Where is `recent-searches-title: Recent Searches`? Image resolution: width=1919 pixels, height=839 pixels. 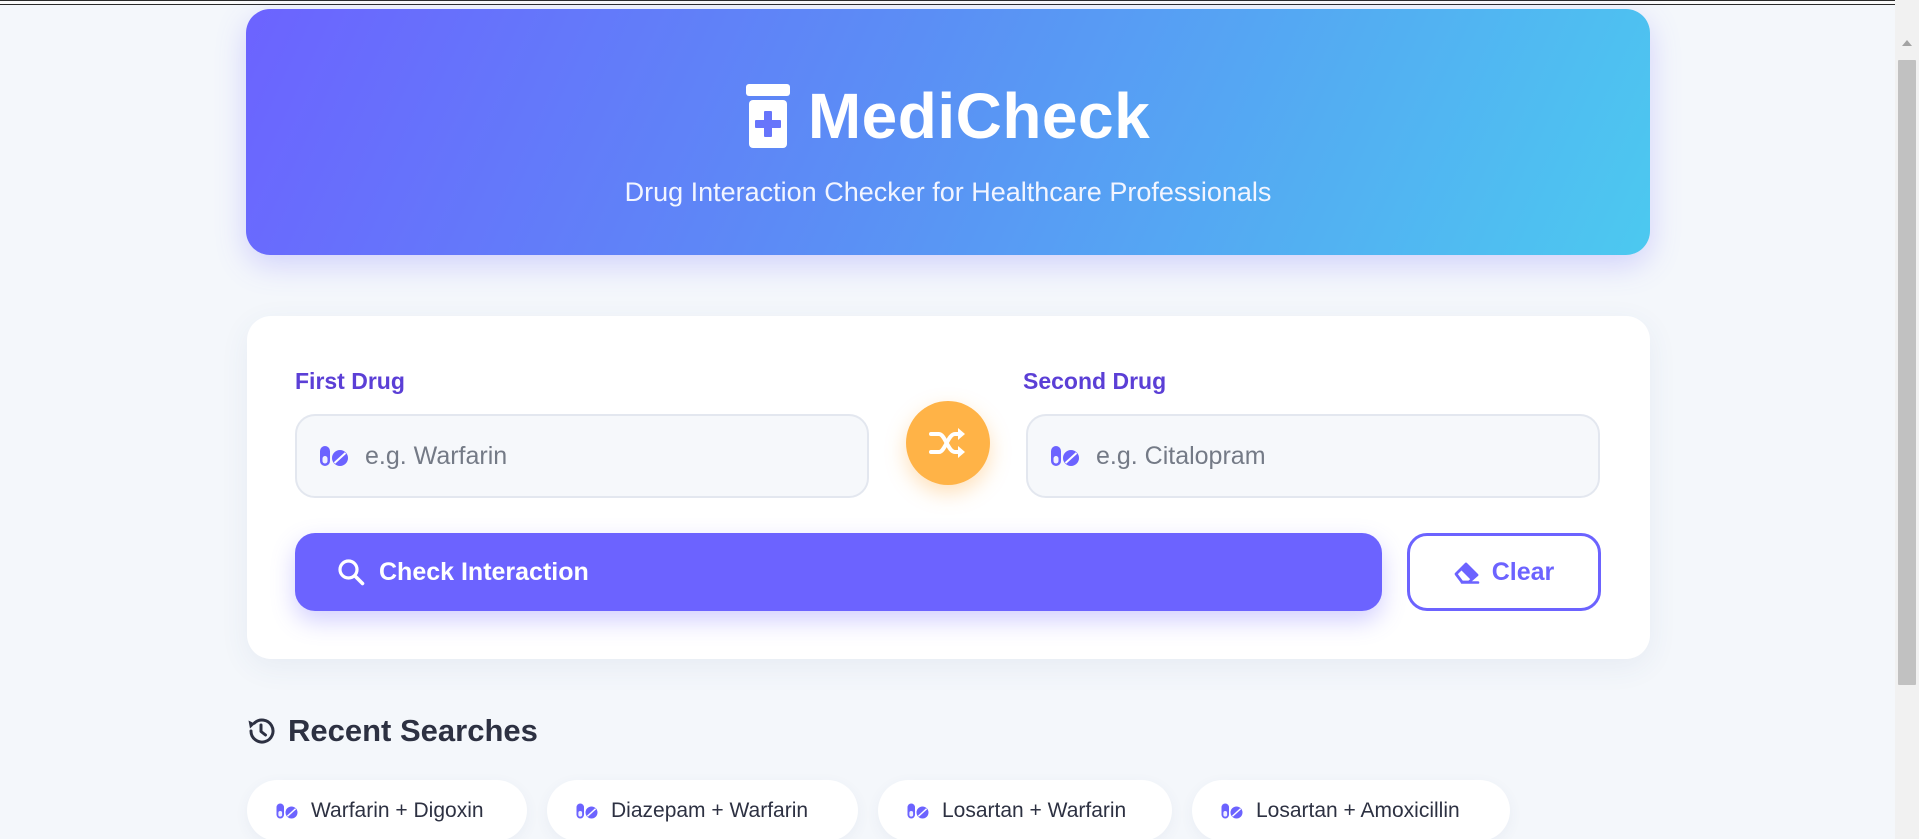
recent-searches-title: Recent Searches is located at coordinates (413, 730).